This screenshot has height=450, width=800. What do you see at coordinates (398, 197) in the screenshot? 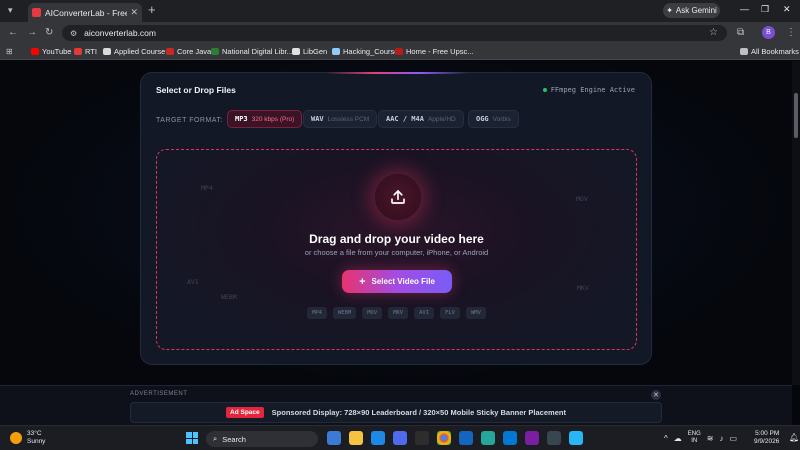
I see `upload-icon` at bounding box center [398, 197].